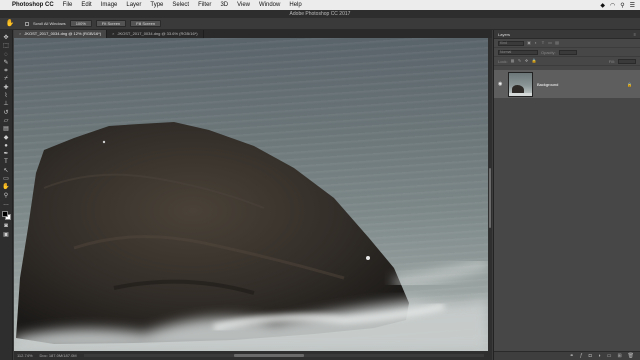 Image resolution: width=640 pixels, height=360 pixels. I want to click on marquee-tool-icon: ⬚, so click(6, 46).